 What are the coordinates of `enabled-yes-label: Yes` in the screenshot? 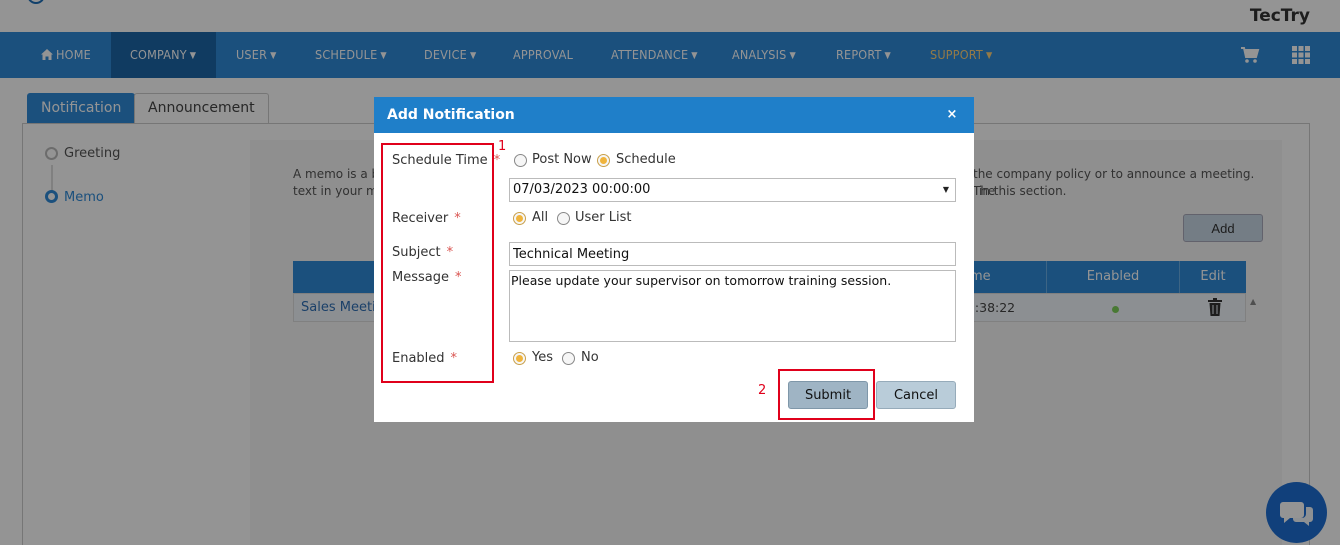 It's located at (542, 357).